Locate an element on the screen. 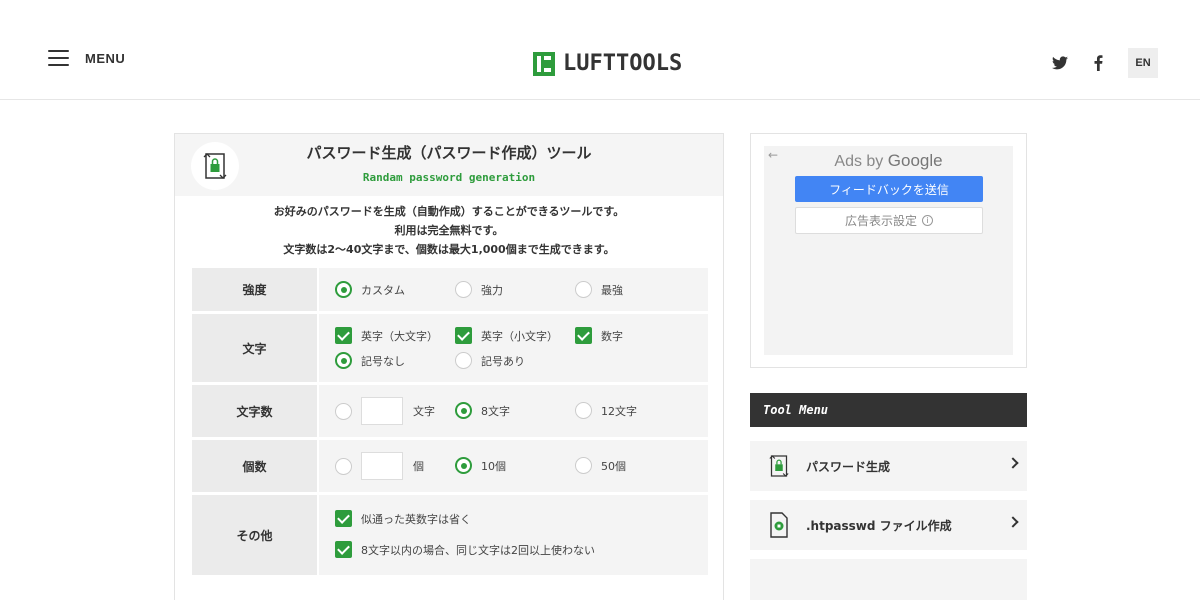 The height and width of the screenshot is (600, 1200). ad-panel: ← Ads by Google フィードバックを送信 広告表示設定 i is located at coordinates (888, 250).